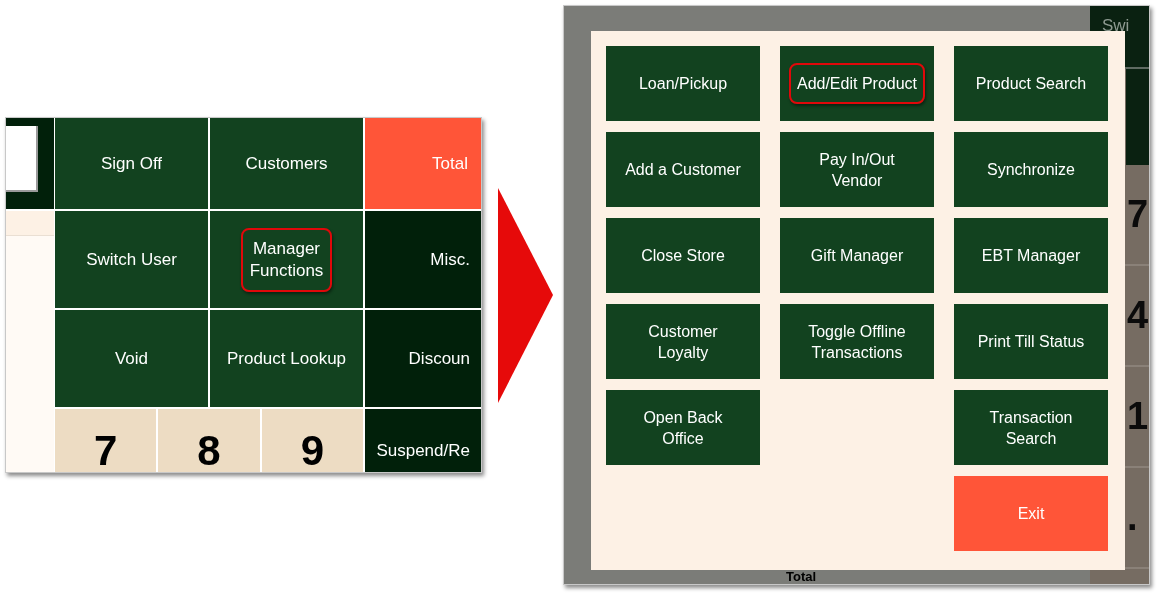 Image resolution: width=1168 pixels, height=602 pixels. What do you see at coordinates (286, 358) in the screenshot?
I see `pos-button: Product Lookup` at bounding box center [286, 358].